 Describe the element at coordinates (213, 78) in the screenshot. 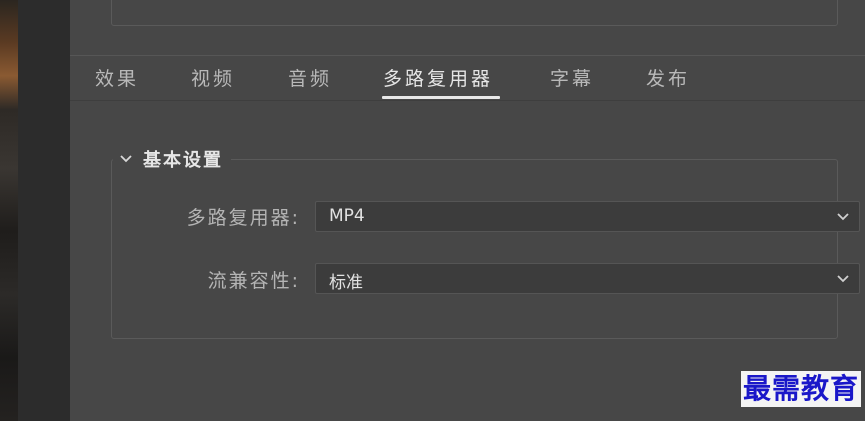

I see `tab-video: 视频` at that location.